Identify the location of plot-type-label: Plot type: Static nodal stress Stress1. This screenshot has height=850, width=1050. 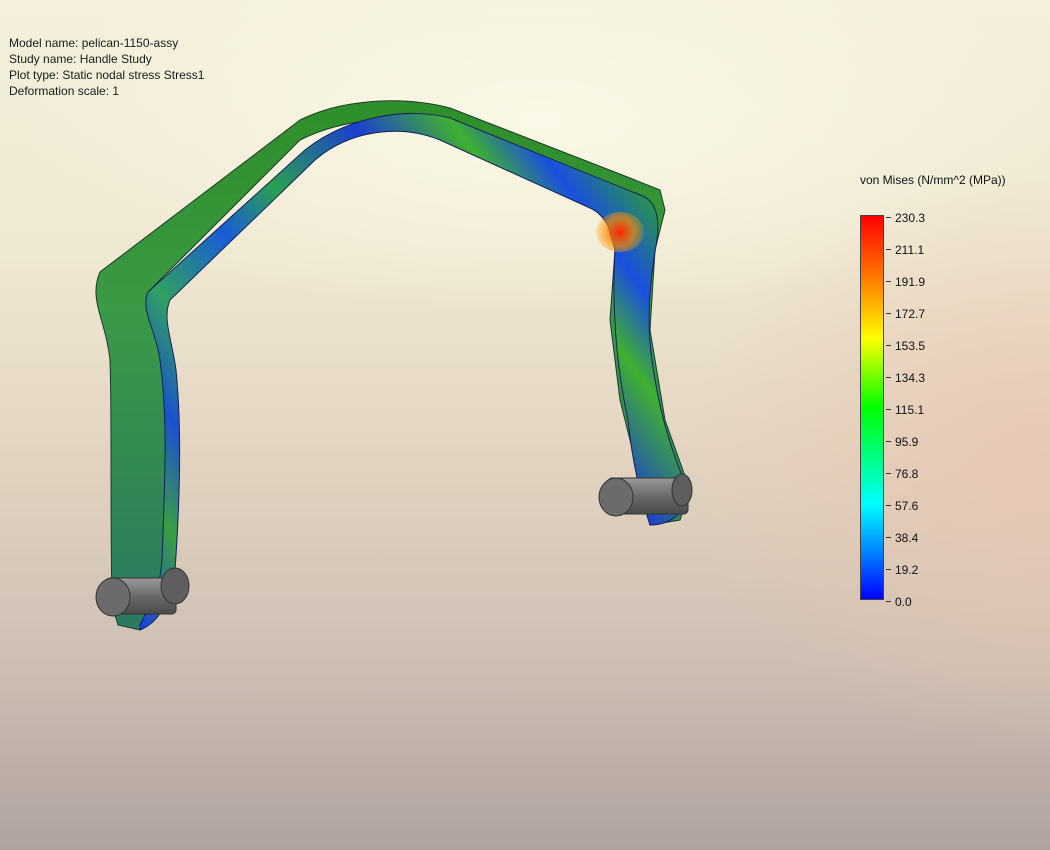
(107, 75).